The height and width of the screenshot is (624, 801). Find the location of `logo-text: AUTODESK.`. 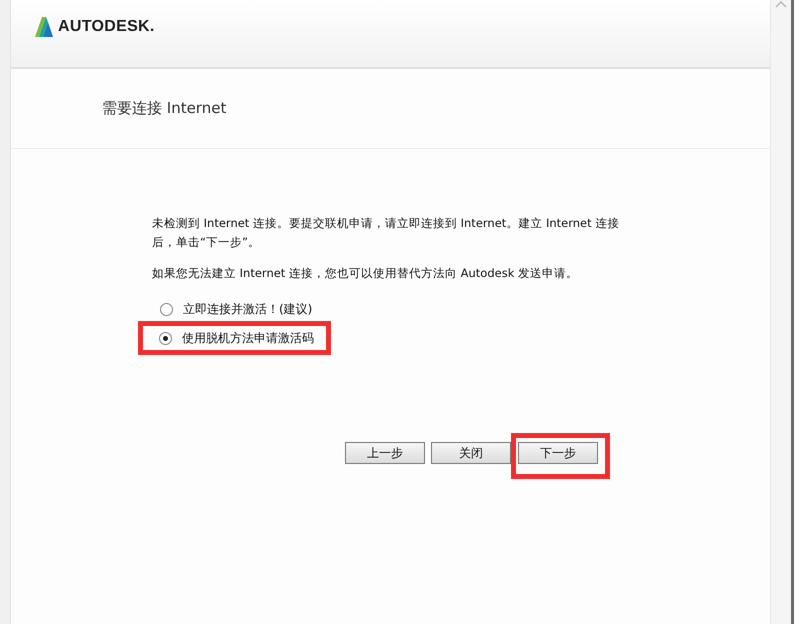

logo-text: AUTODESK. is located at coordinates (106, 27).